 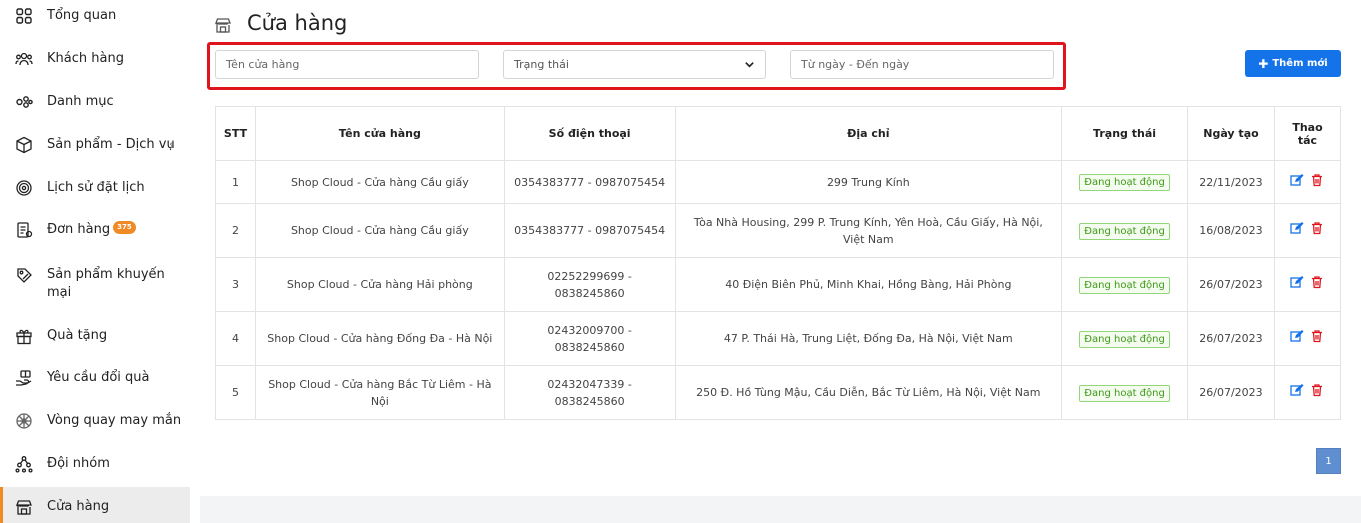 What do you see at coordinates (235, 284) in the screenshot?
I see `cell-stt: 3` at bounding box center [235, 284].